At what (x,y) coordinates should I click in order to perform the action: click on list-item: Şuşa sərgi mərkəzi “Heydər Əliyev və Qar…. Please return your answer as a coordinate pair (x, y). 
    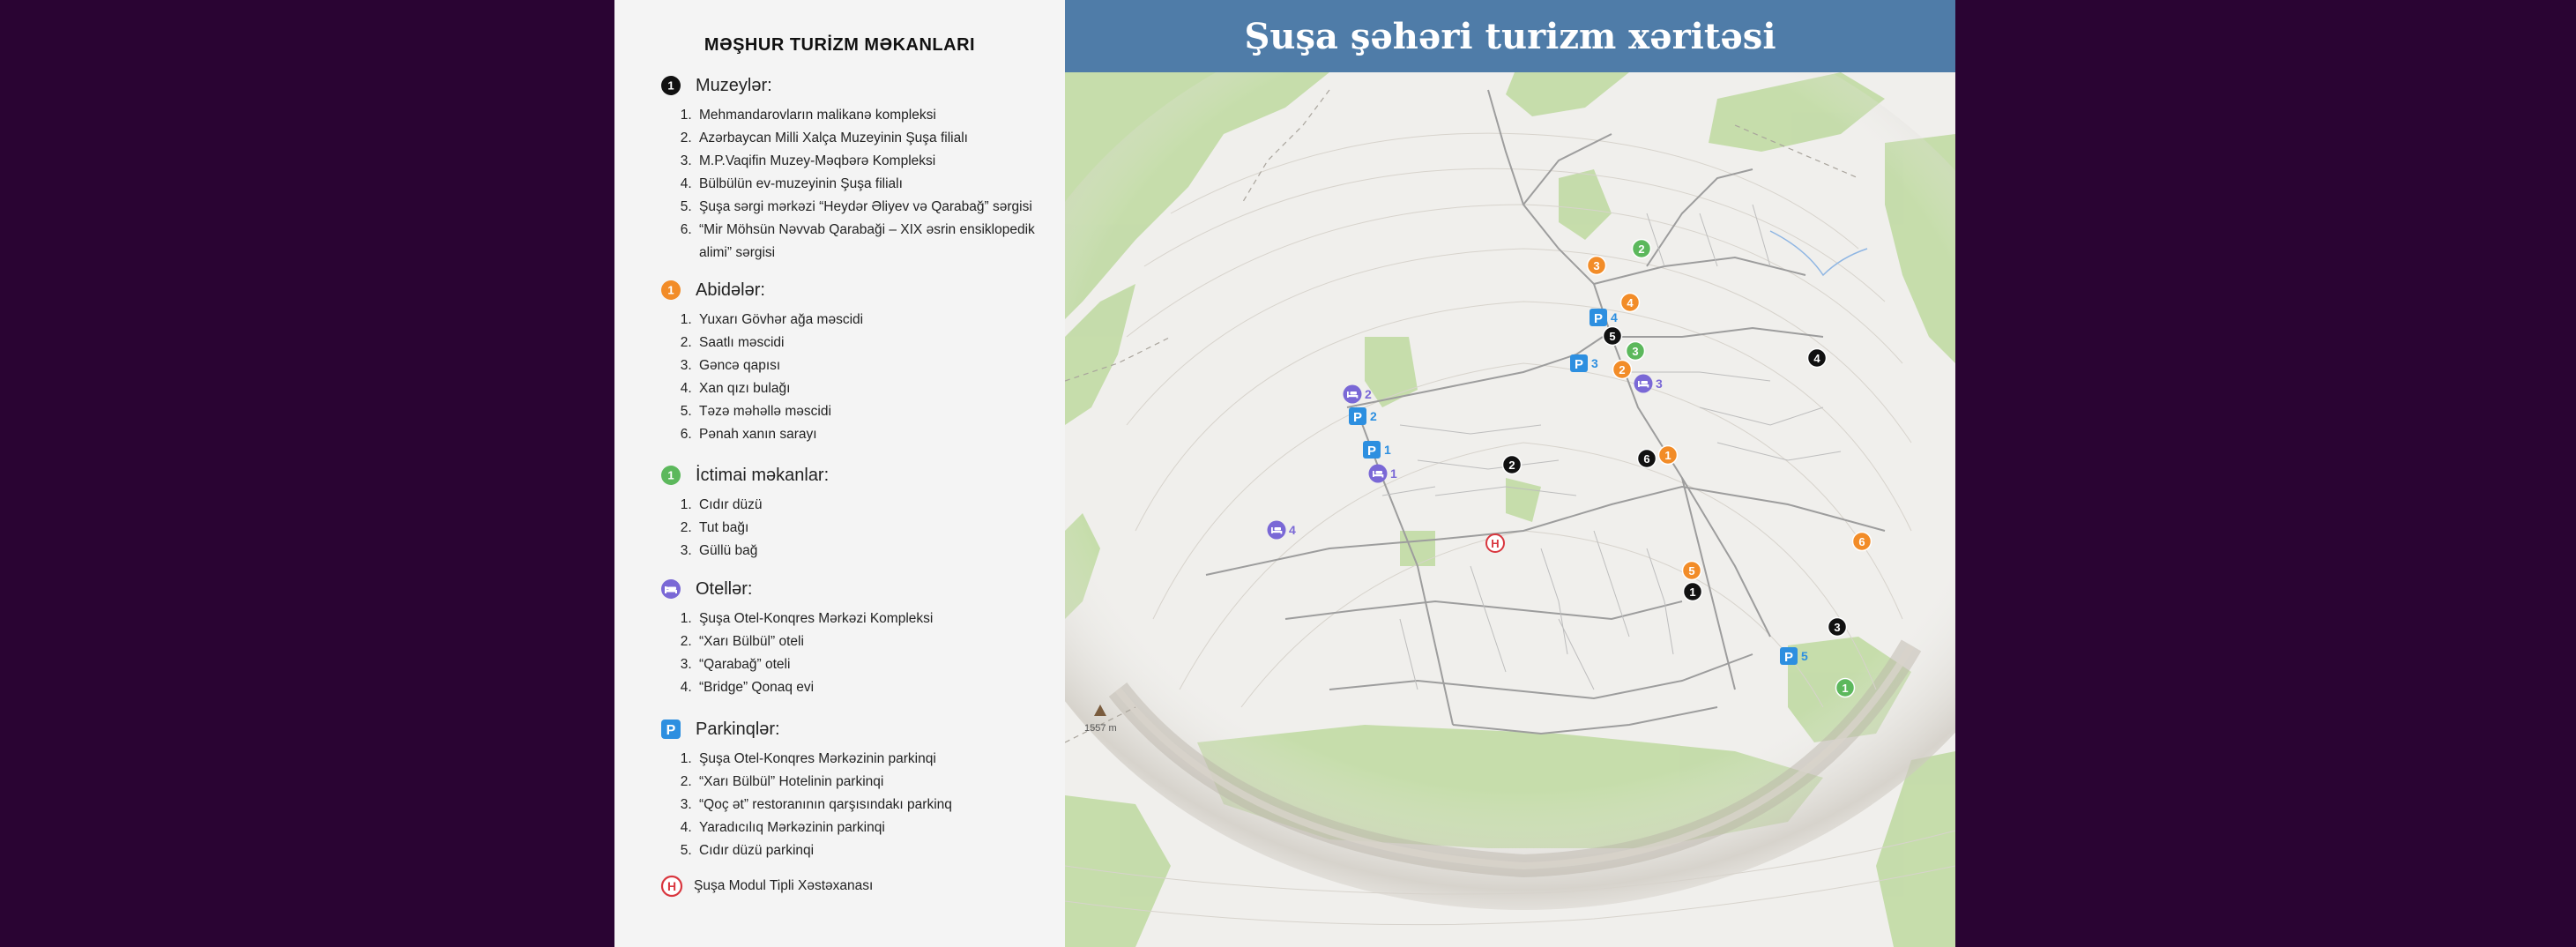
    Looking at the image, I should click on (872, 207).